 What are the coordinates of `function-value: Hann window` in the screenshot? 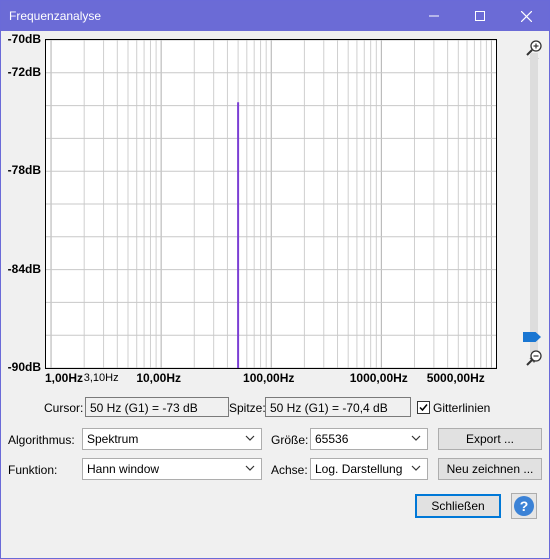 It's located at (123, 469).